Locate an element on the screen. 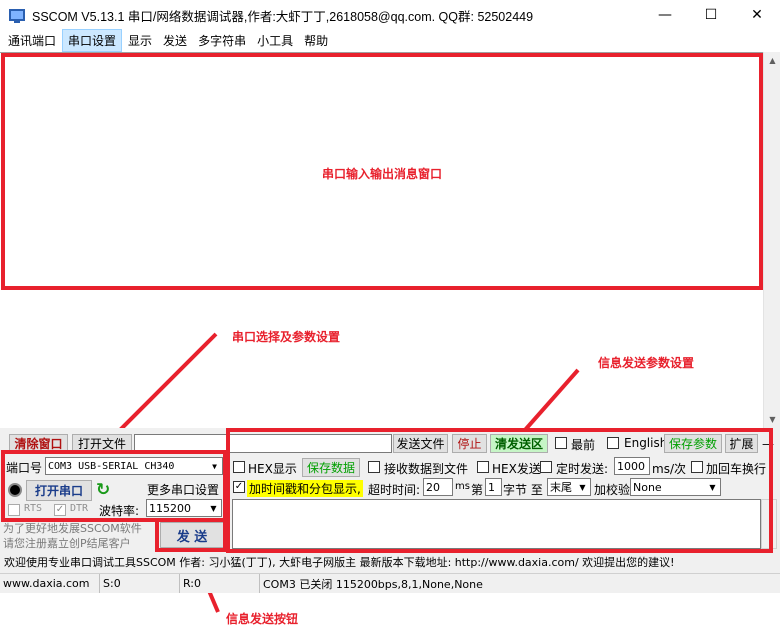 The height and width of the screenshot is (633, 780). send-settings-highlight is located at coordinates (499, 490).